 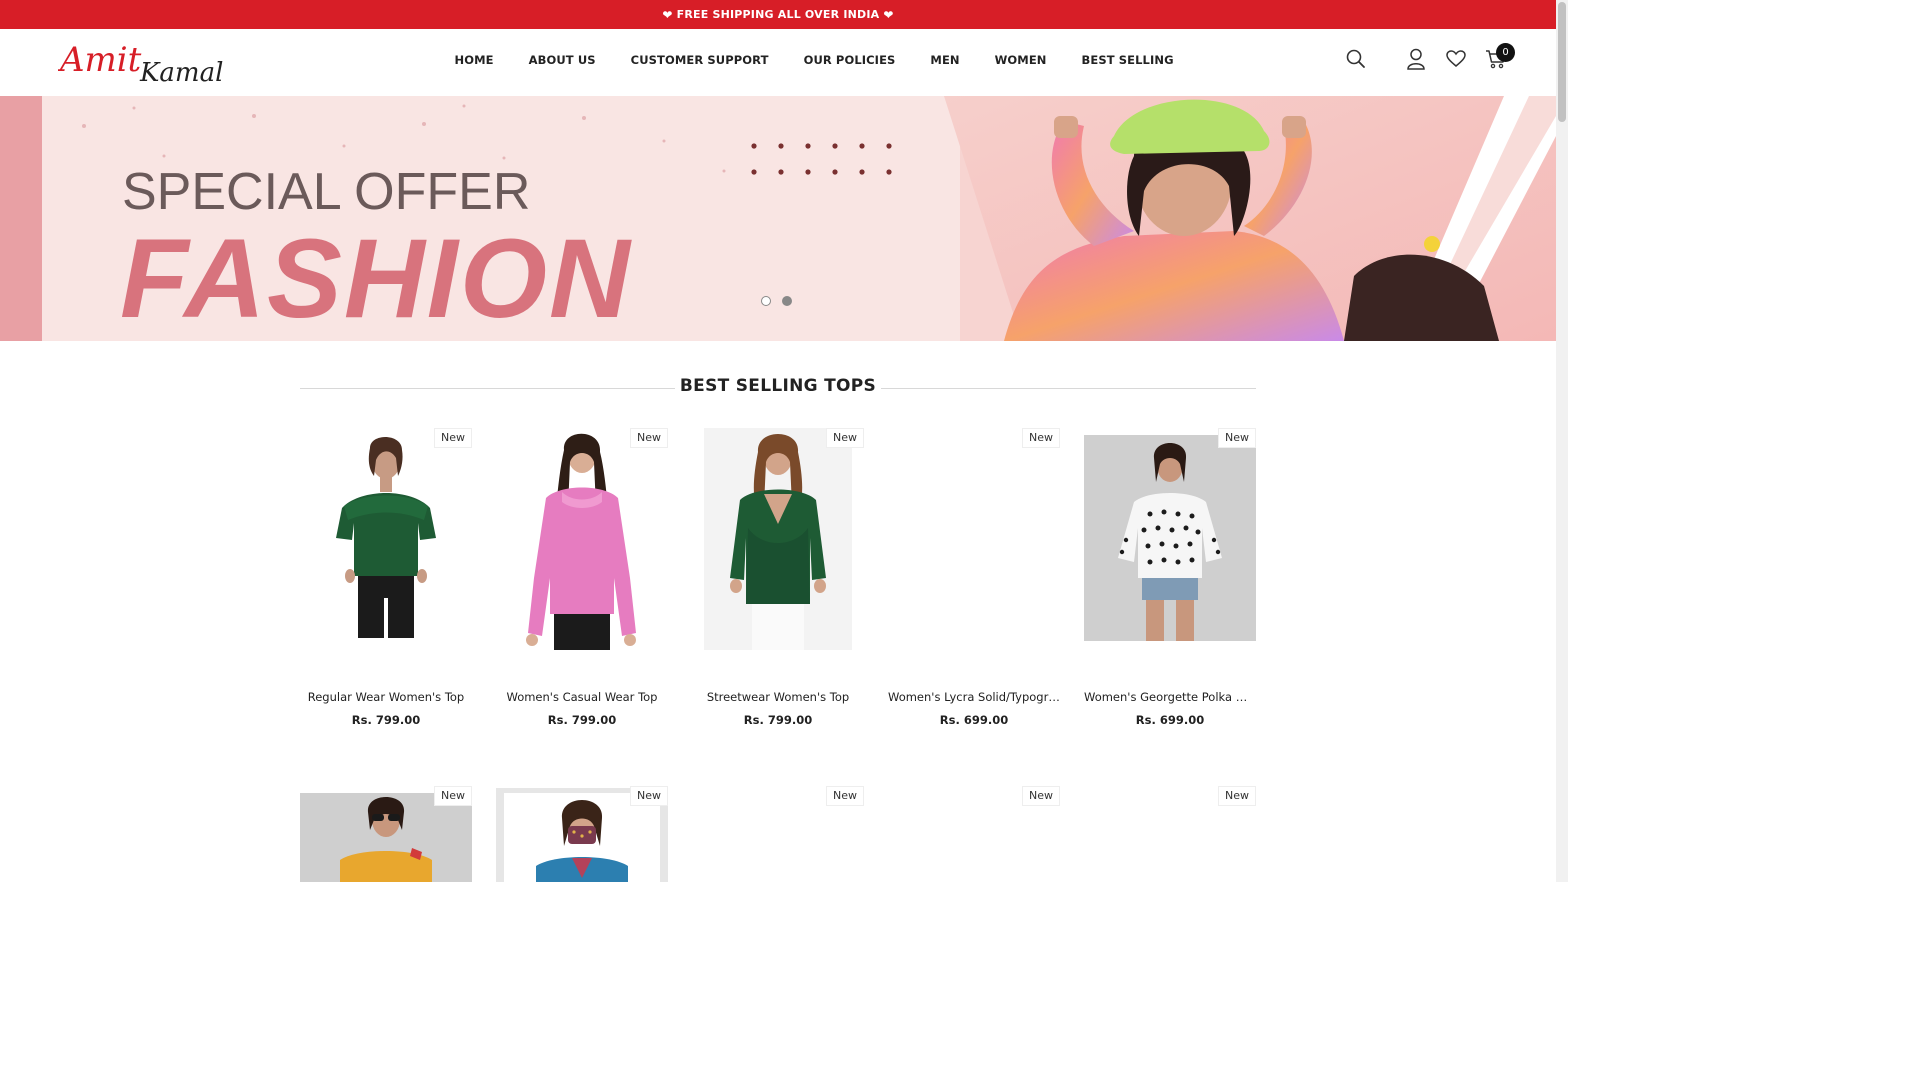 I want to click on product-card: New Regular Wear Women's Top Rs. 799.00, so click(x=386, y=577).